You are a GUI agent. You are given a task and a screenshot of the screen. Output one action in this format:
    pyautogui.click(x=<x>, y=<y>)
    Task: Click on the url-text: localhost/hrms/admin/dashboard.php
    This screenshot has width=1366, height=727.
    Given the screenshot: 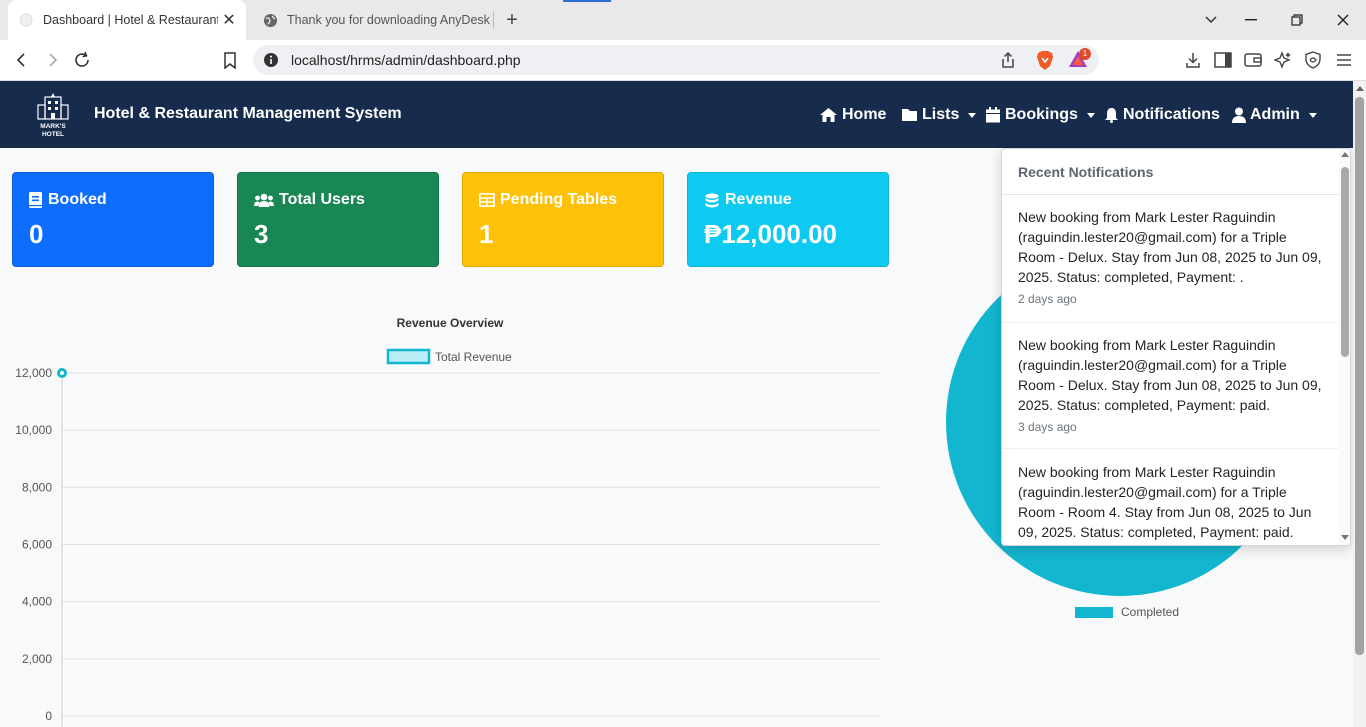 What is the action you would take?
    pyautogui.click(x=406, y=60)
    